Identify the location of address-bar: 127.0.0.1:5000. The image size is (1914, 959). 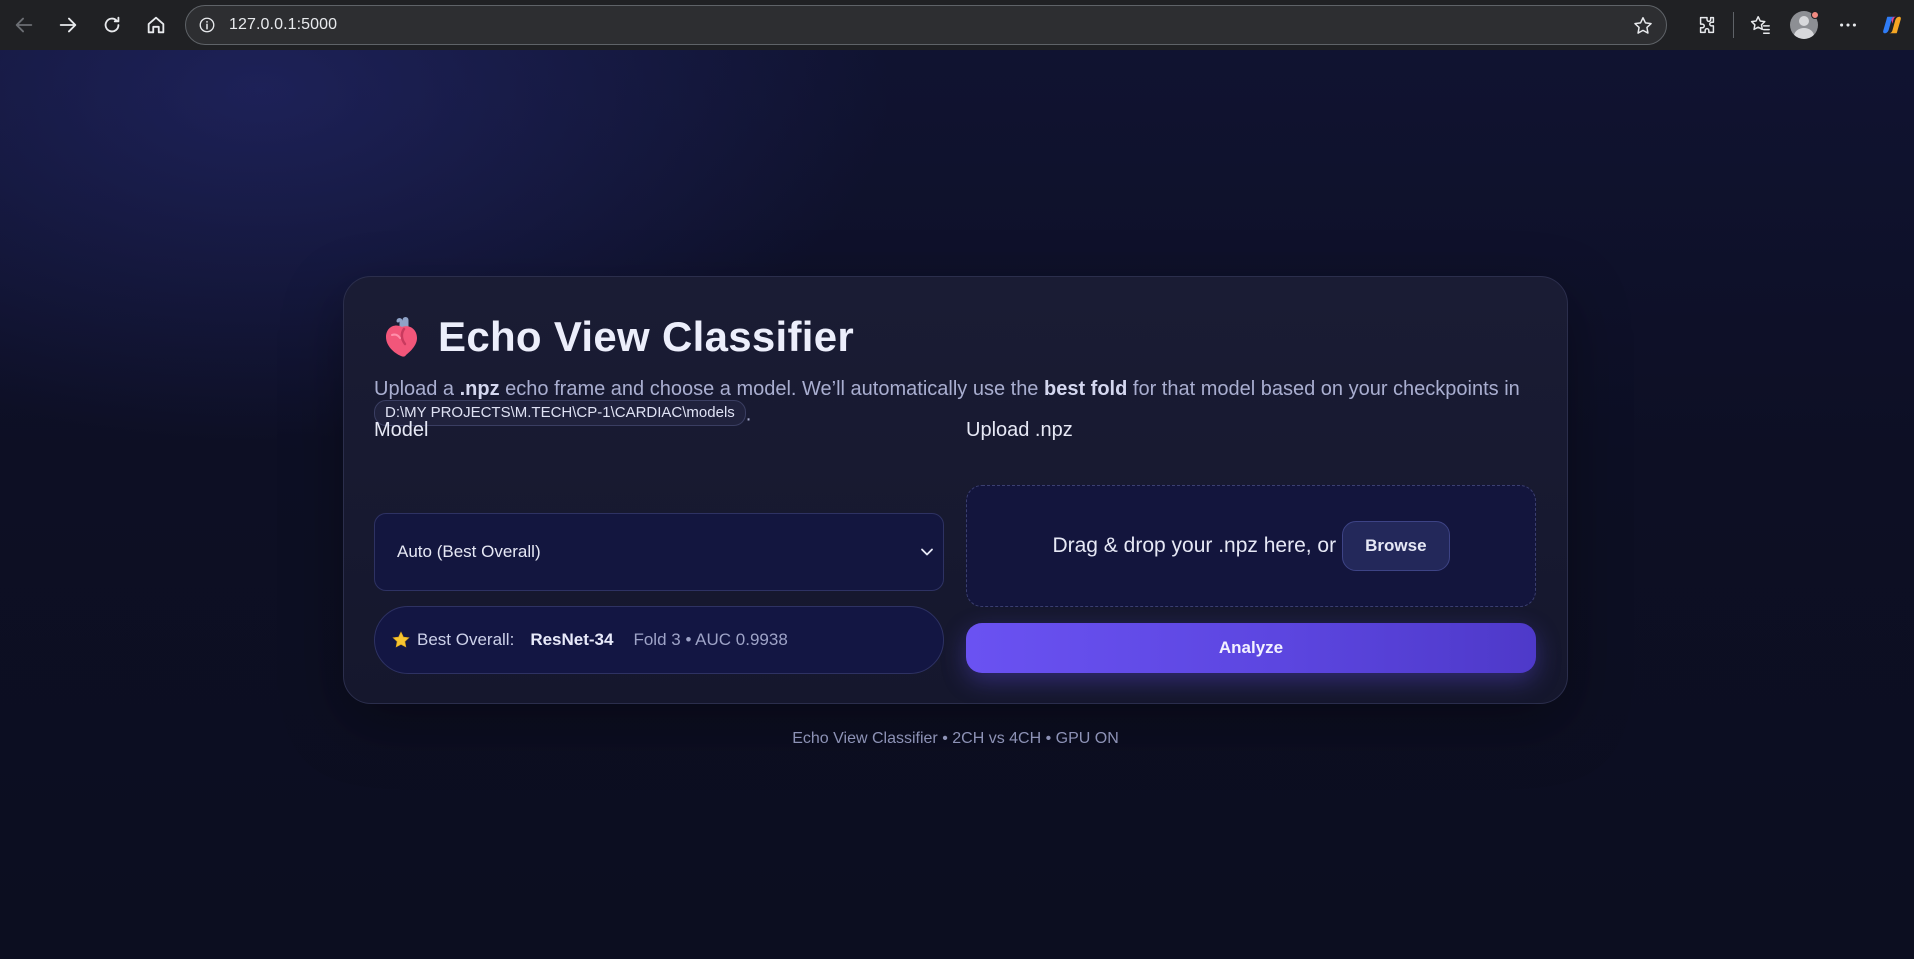
(926, 25).